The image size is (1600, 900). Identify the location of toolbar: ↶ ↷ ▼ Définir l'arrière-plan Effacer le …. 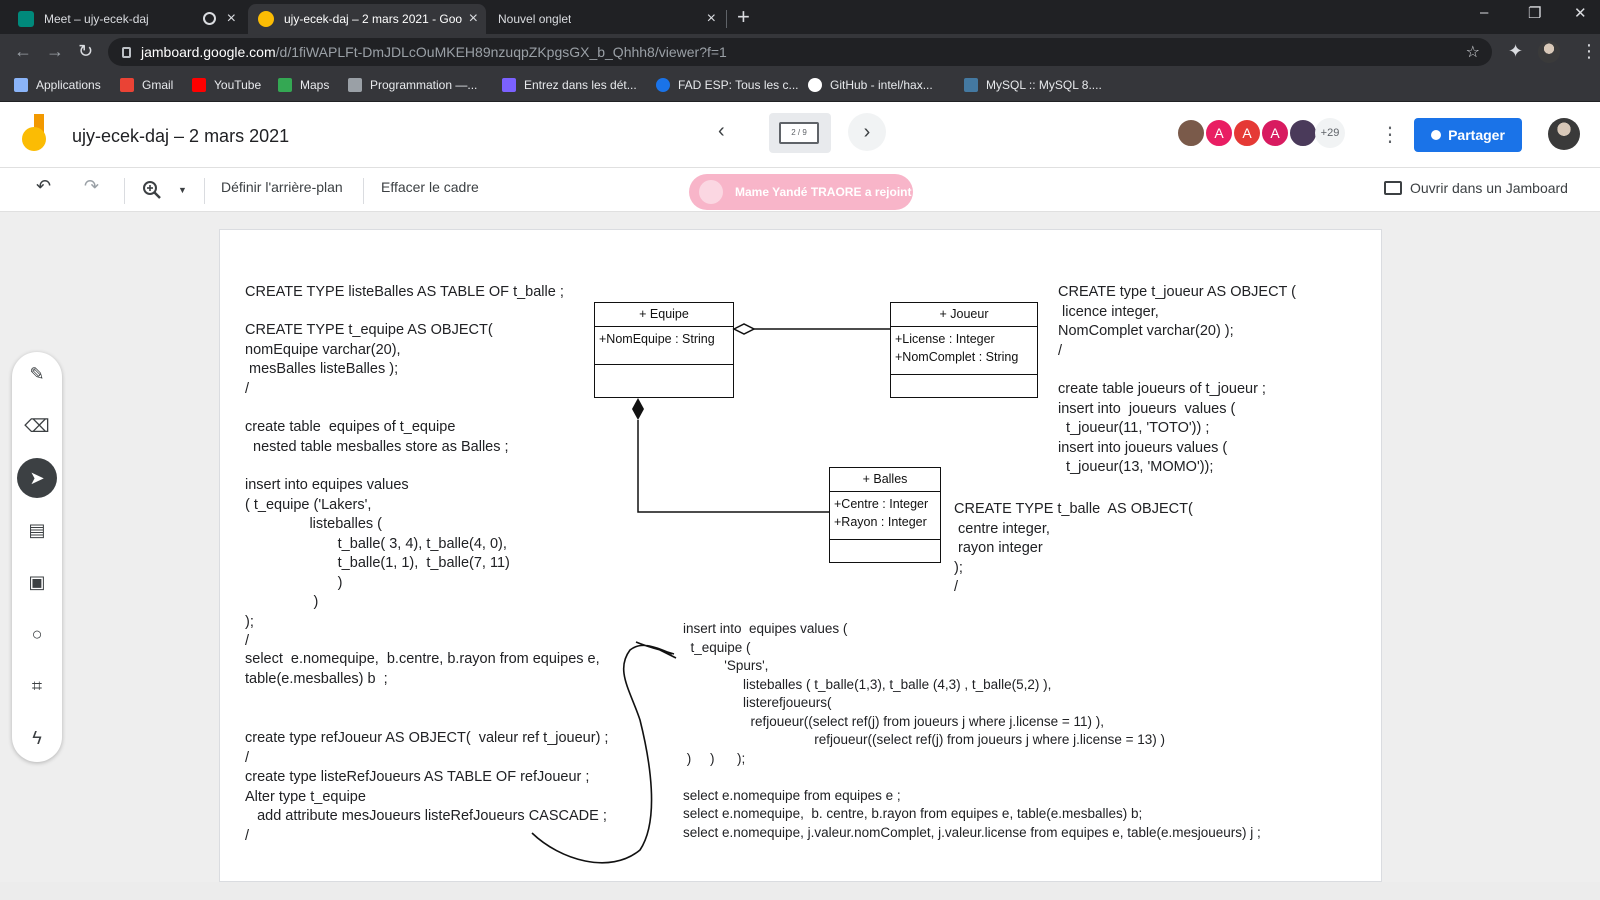
(800, 190).